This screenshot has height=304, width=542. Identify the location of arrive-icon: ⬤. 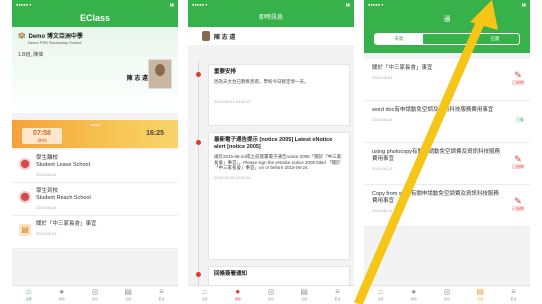
(25, 197).